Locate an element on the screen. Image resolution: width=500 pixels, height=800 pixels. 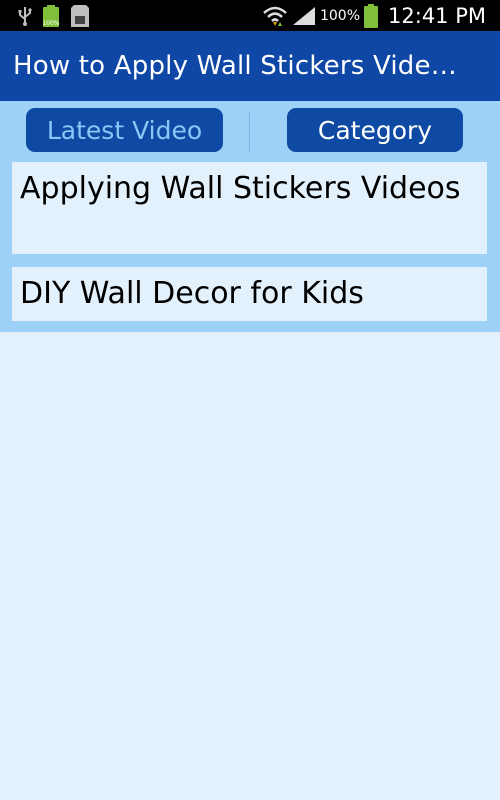
usb-icon is located at coordinates (25, 16).